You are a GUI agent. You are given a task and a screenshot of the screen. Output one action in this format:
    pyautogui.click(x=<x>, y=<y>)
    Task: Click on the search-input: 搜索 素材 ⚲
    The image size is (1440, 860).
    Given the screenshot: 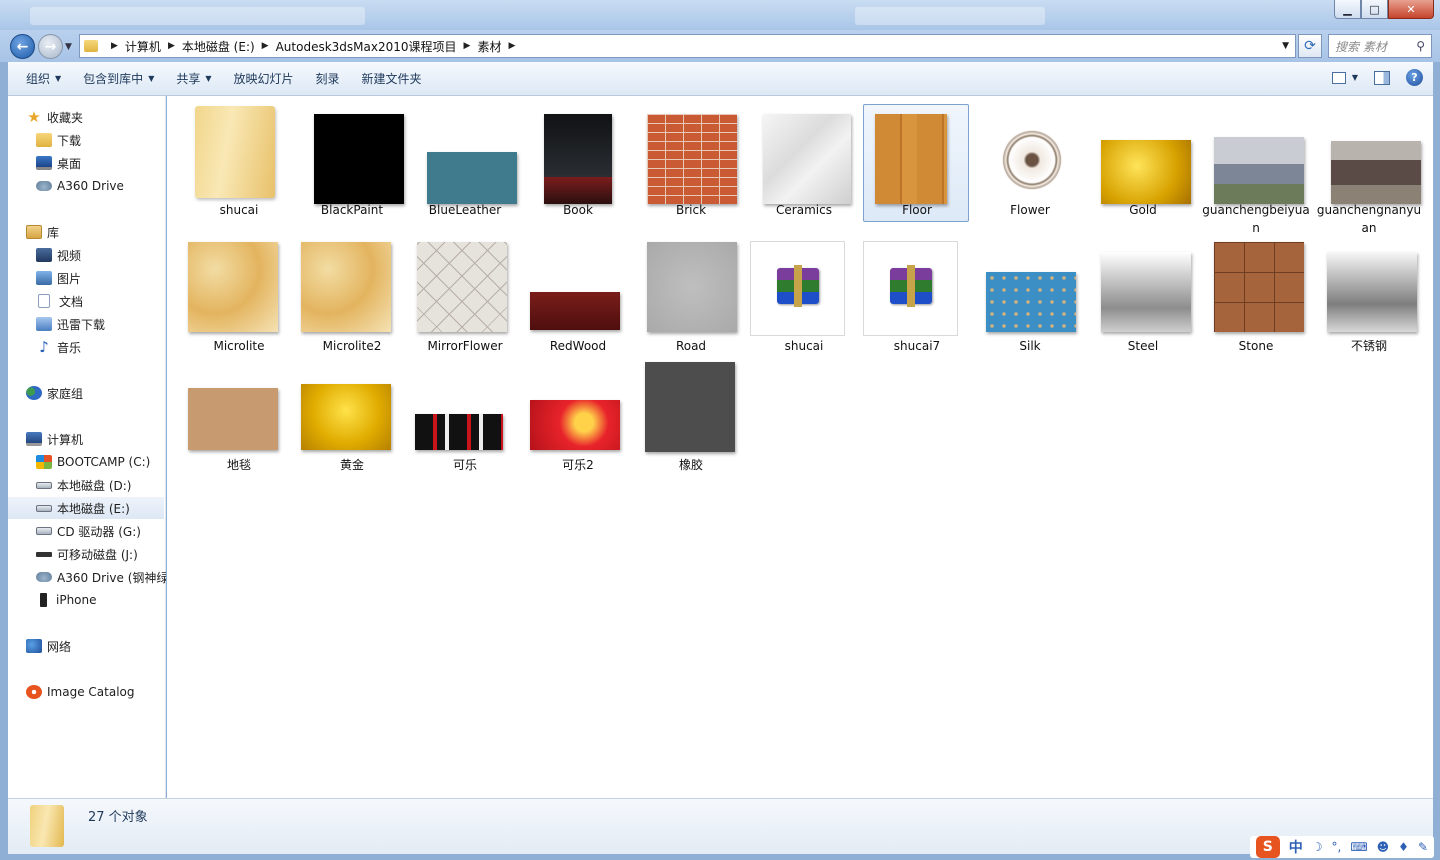 What is the action you would take?
    pyautogui.click(x=1380, y=46)
    